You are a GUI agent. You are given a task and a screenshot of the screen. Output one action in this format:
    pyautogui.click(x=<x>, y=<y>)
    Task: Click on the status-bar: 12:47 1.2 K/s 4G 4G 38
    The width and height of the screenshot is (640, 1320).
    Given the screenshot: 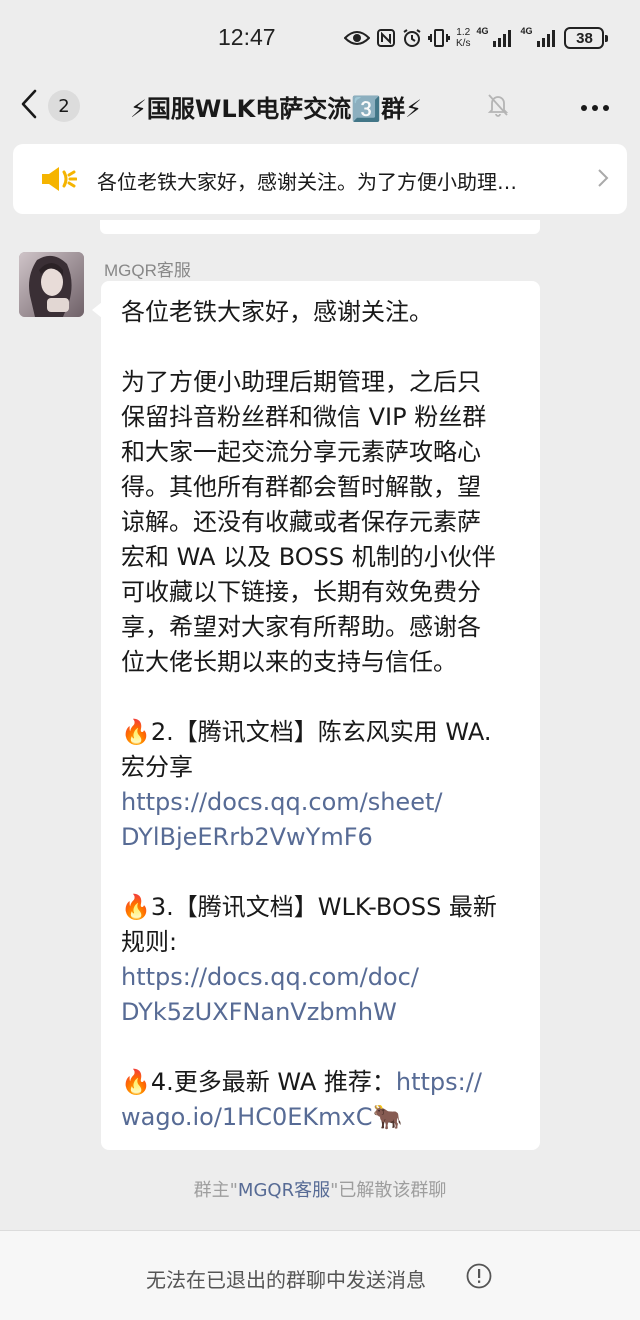 What is the action you would take?
    pyautogui.click(x=320, y=36)
    